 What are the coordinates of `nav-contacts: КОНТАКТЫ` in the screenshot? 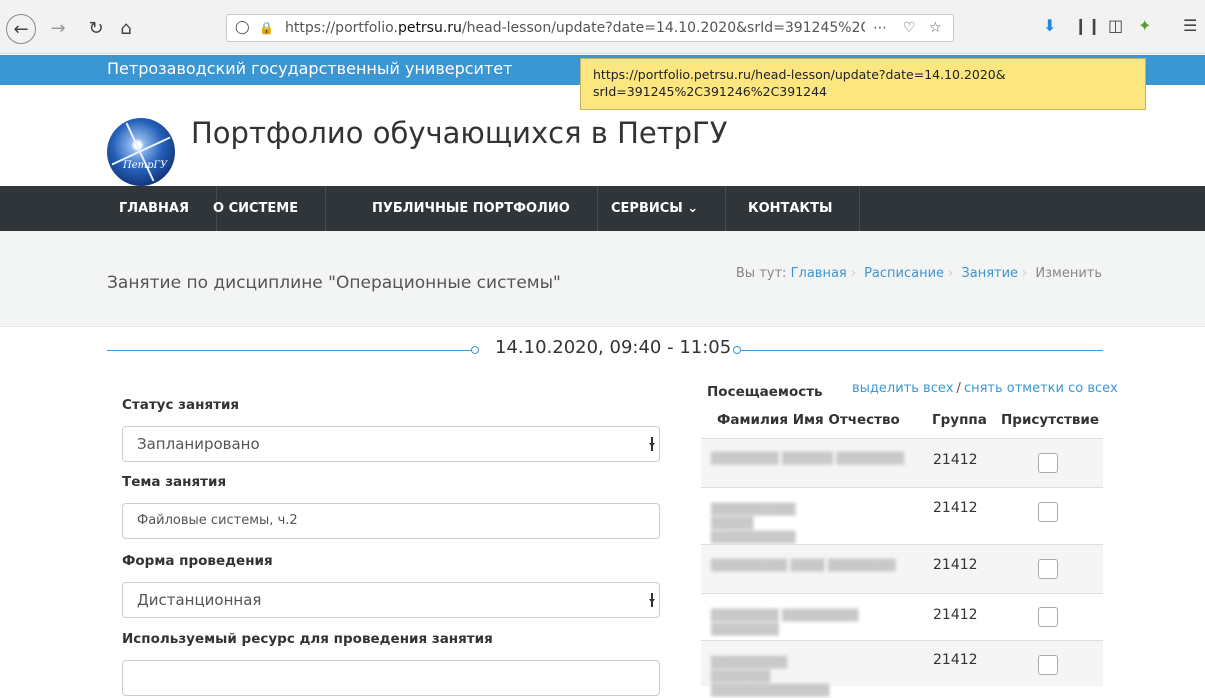 It's located at (791, 208).